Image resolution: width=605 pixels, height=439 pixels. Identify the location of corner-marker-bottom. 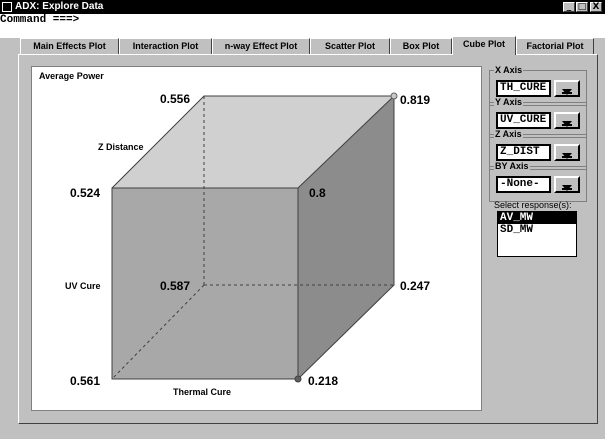
(298, 379).